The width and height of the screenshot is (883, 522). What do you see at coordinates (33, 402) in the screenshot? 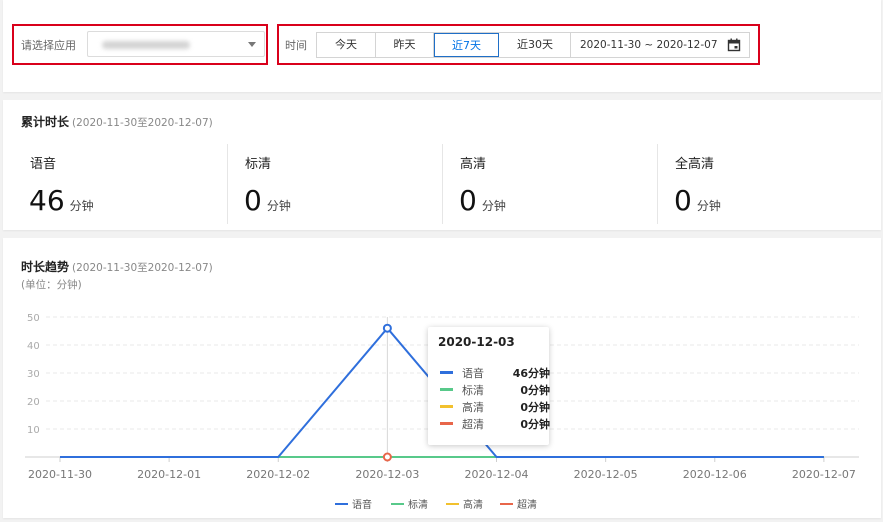
I see `y-tick-label: 20` at bounding box center [33, 402].